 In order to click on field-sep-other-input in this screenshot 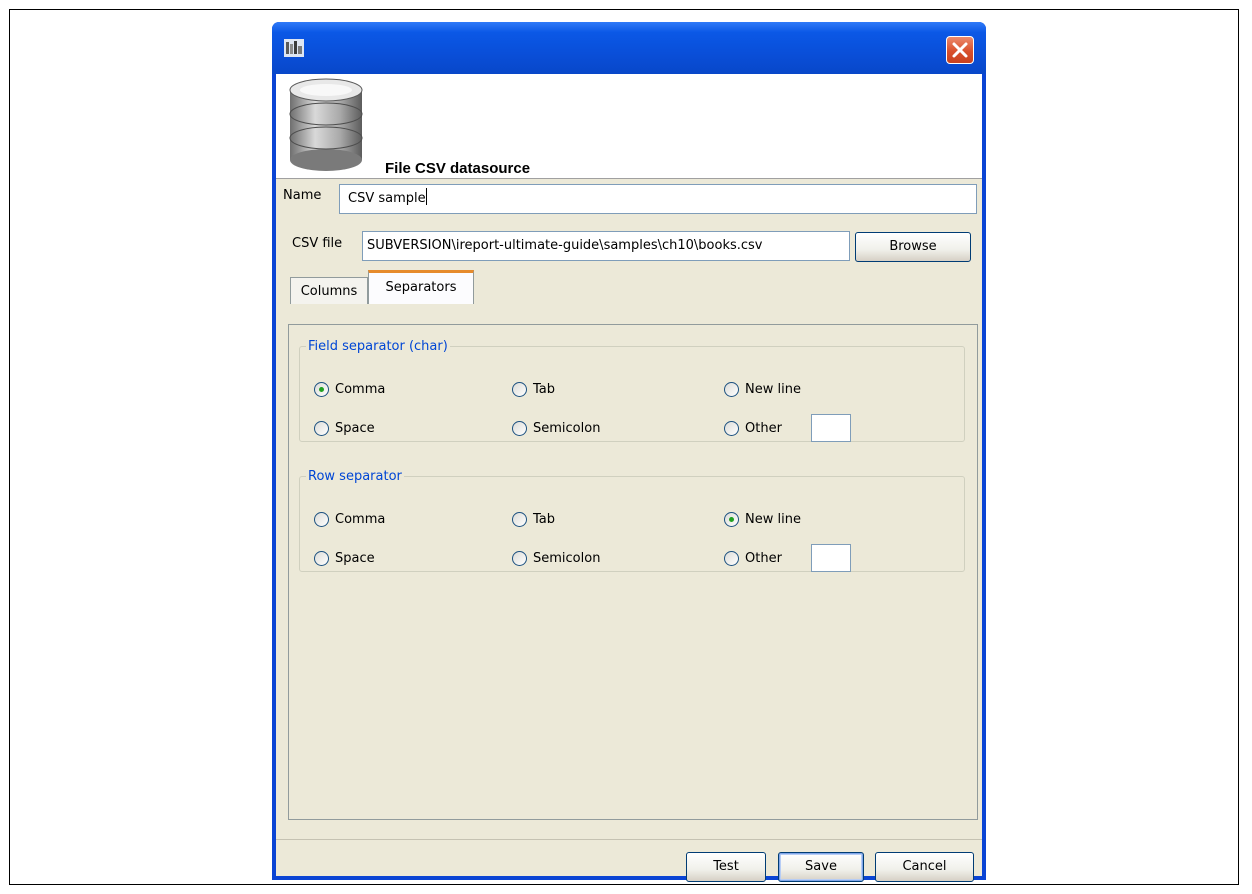, I will do `click(831, 428)`.